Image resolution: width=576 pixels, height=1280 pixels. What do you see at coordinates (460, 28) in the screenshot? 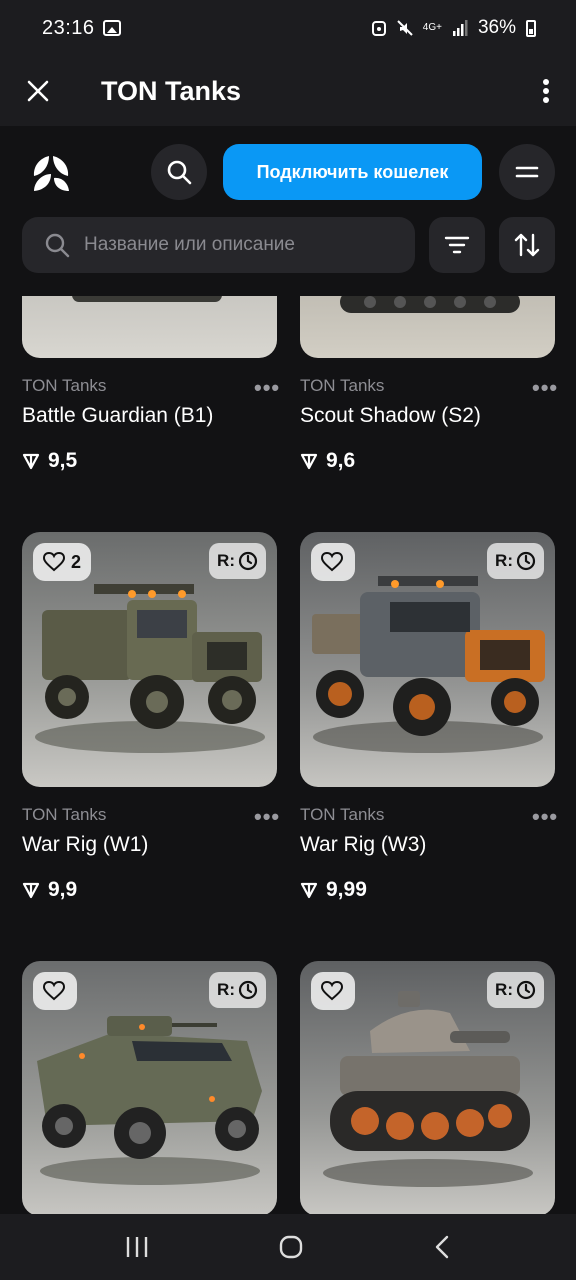
I see `signal-icon` at bounding box center [460, 28].